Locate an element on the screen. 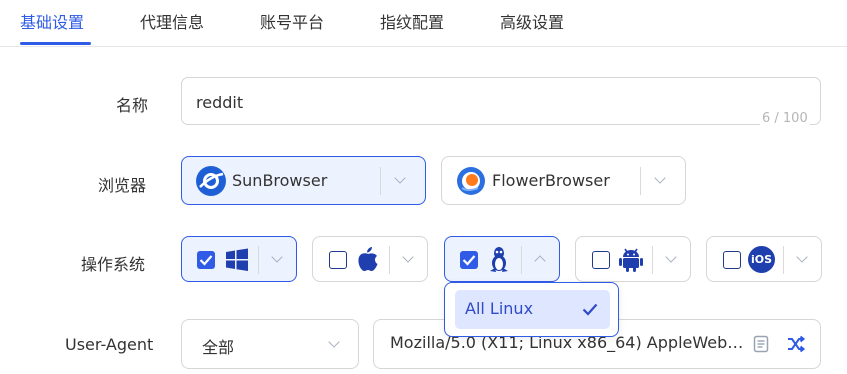 The height and width of the screenshot is (374, 847). user-agent-scope-select: 全部 is located at coordinates (270, 344).